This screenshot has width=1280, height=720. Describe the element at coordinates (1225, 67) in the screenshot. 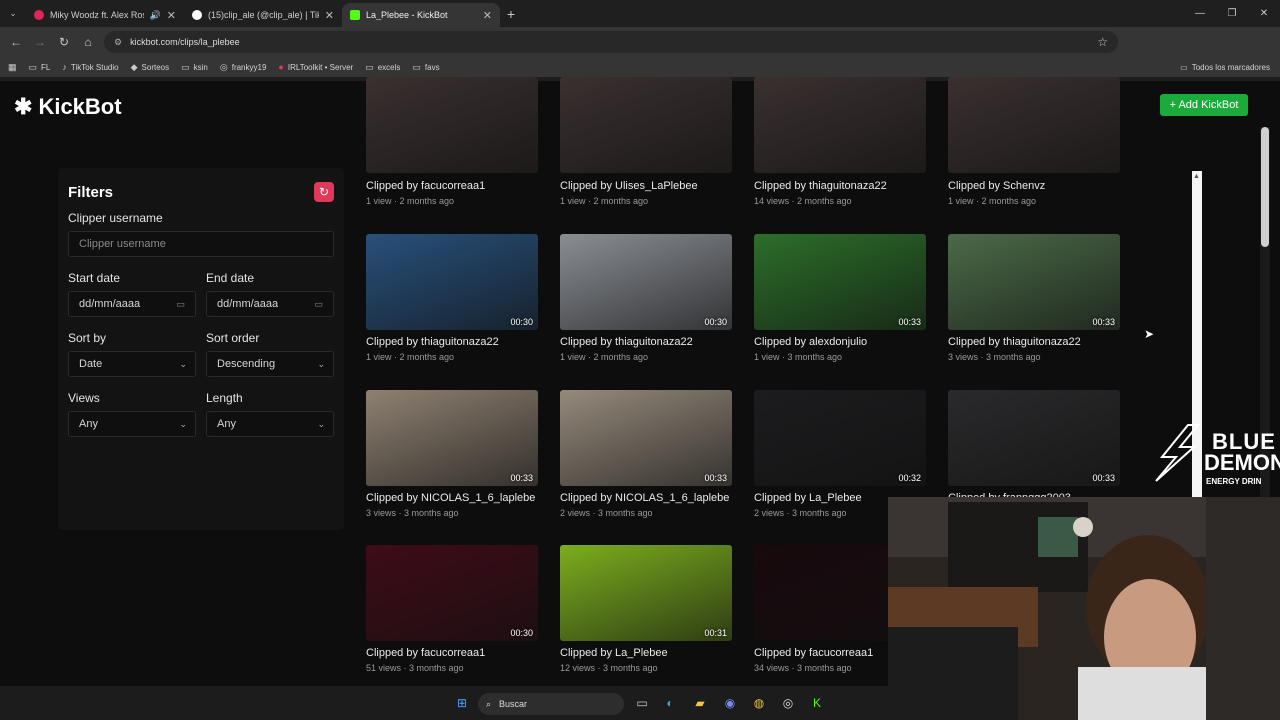

I see `all-bookmarks: ▭ Todos los marcadores` at that location.